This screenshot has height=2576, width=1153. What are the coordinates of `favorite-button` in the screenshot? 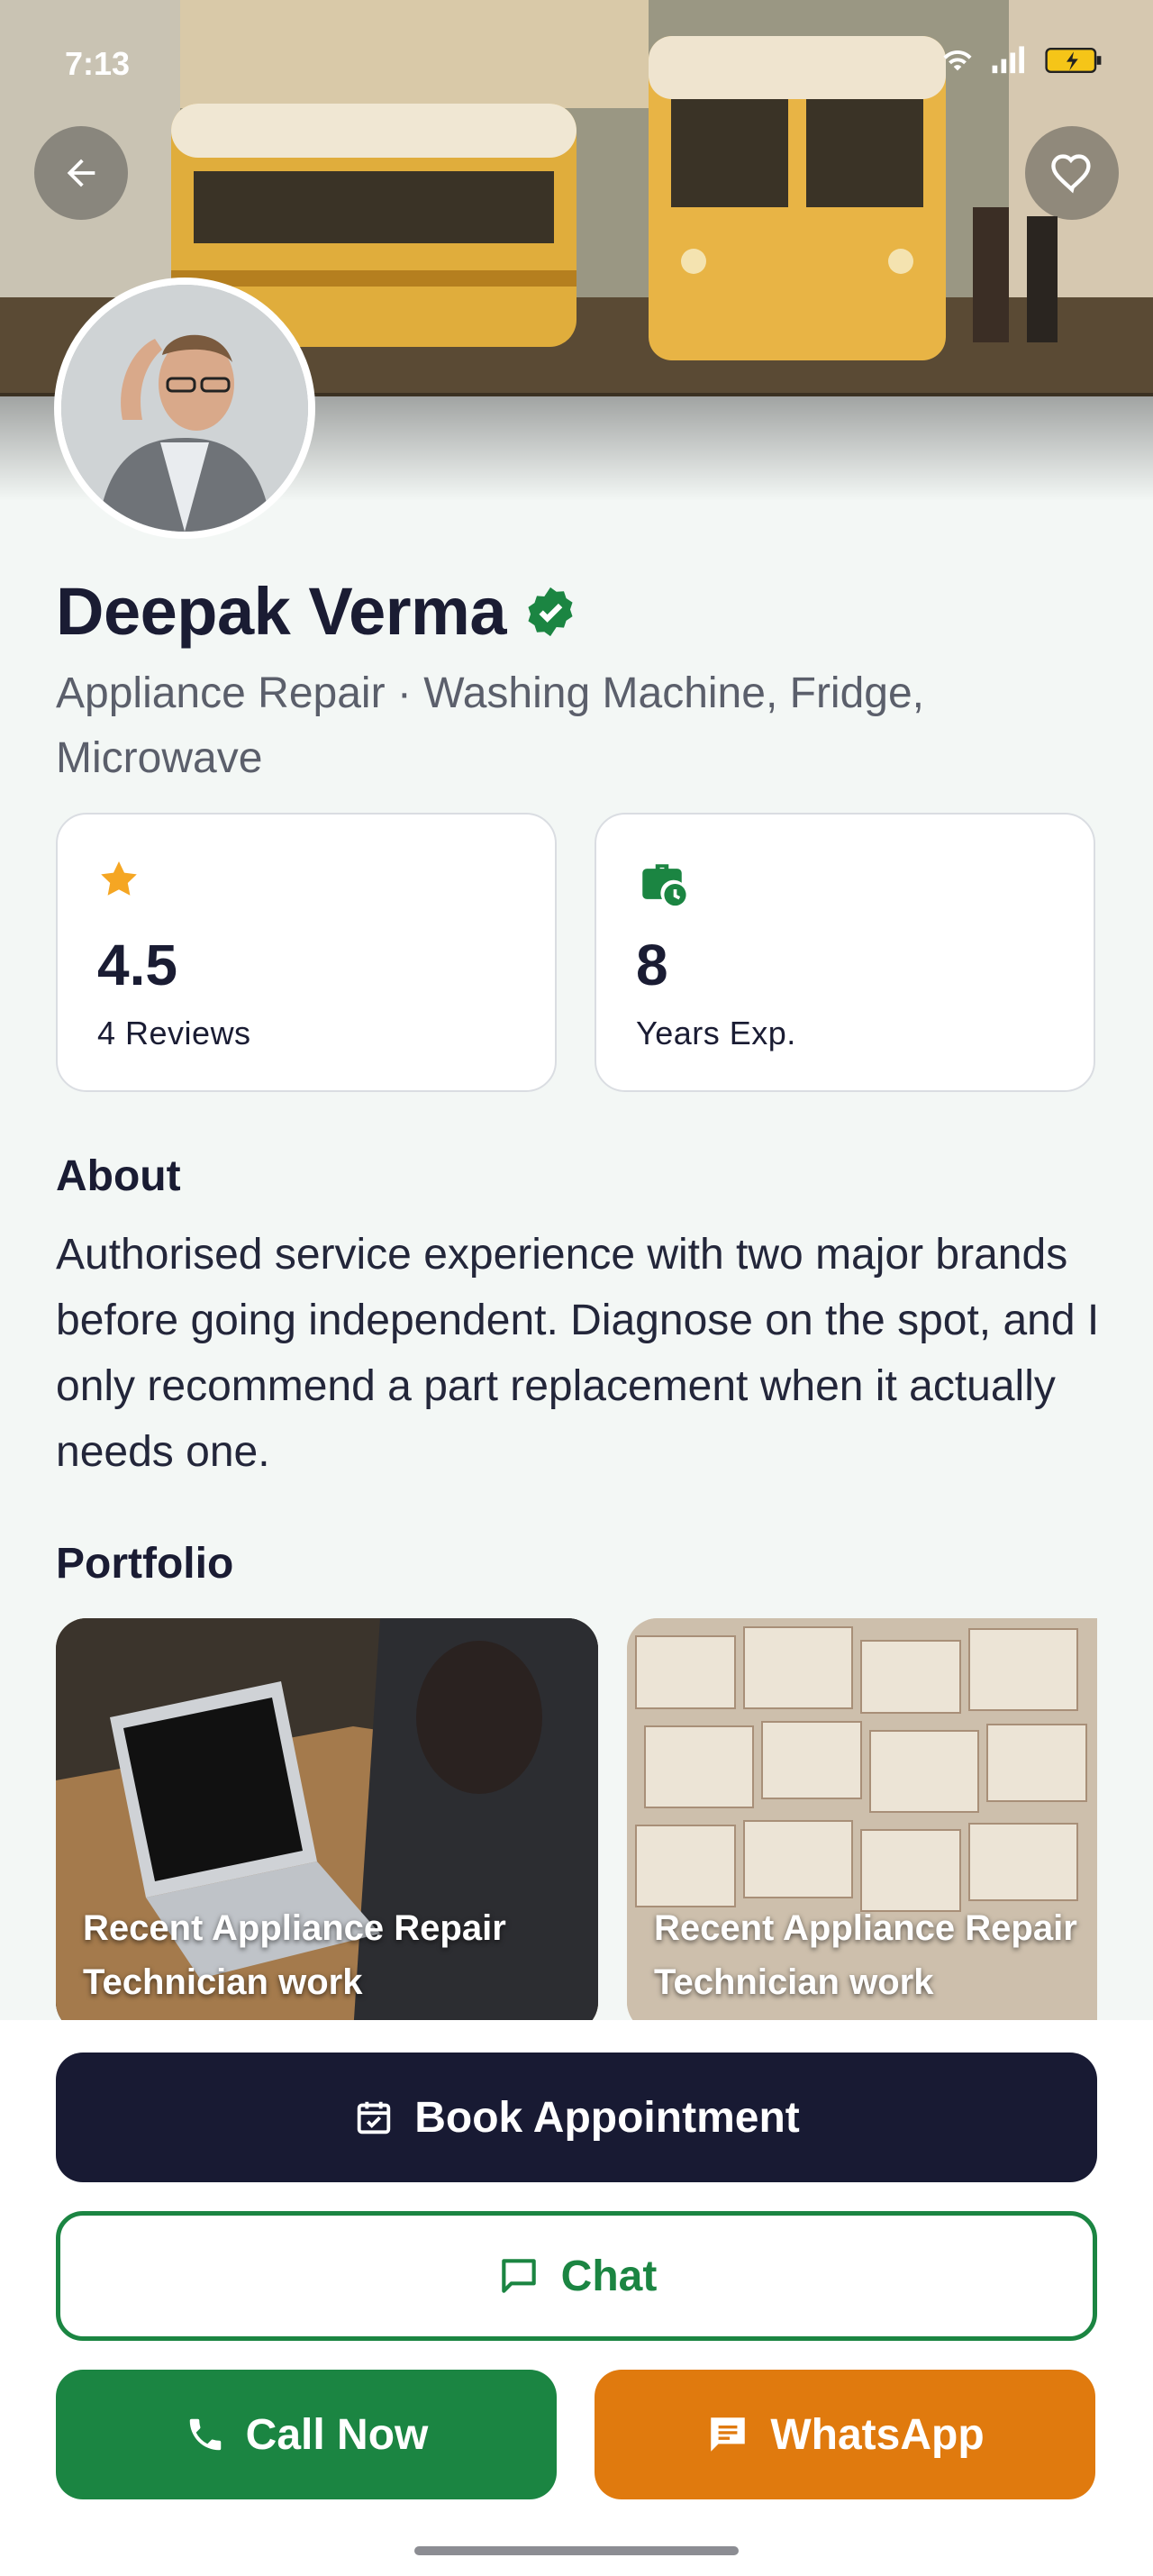 It's located at (1072, 173).